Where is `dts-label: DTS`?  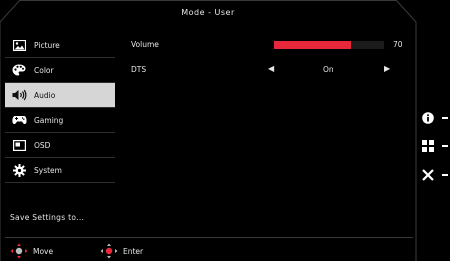 dts-label: DTS is located at coordinates (139, 69).